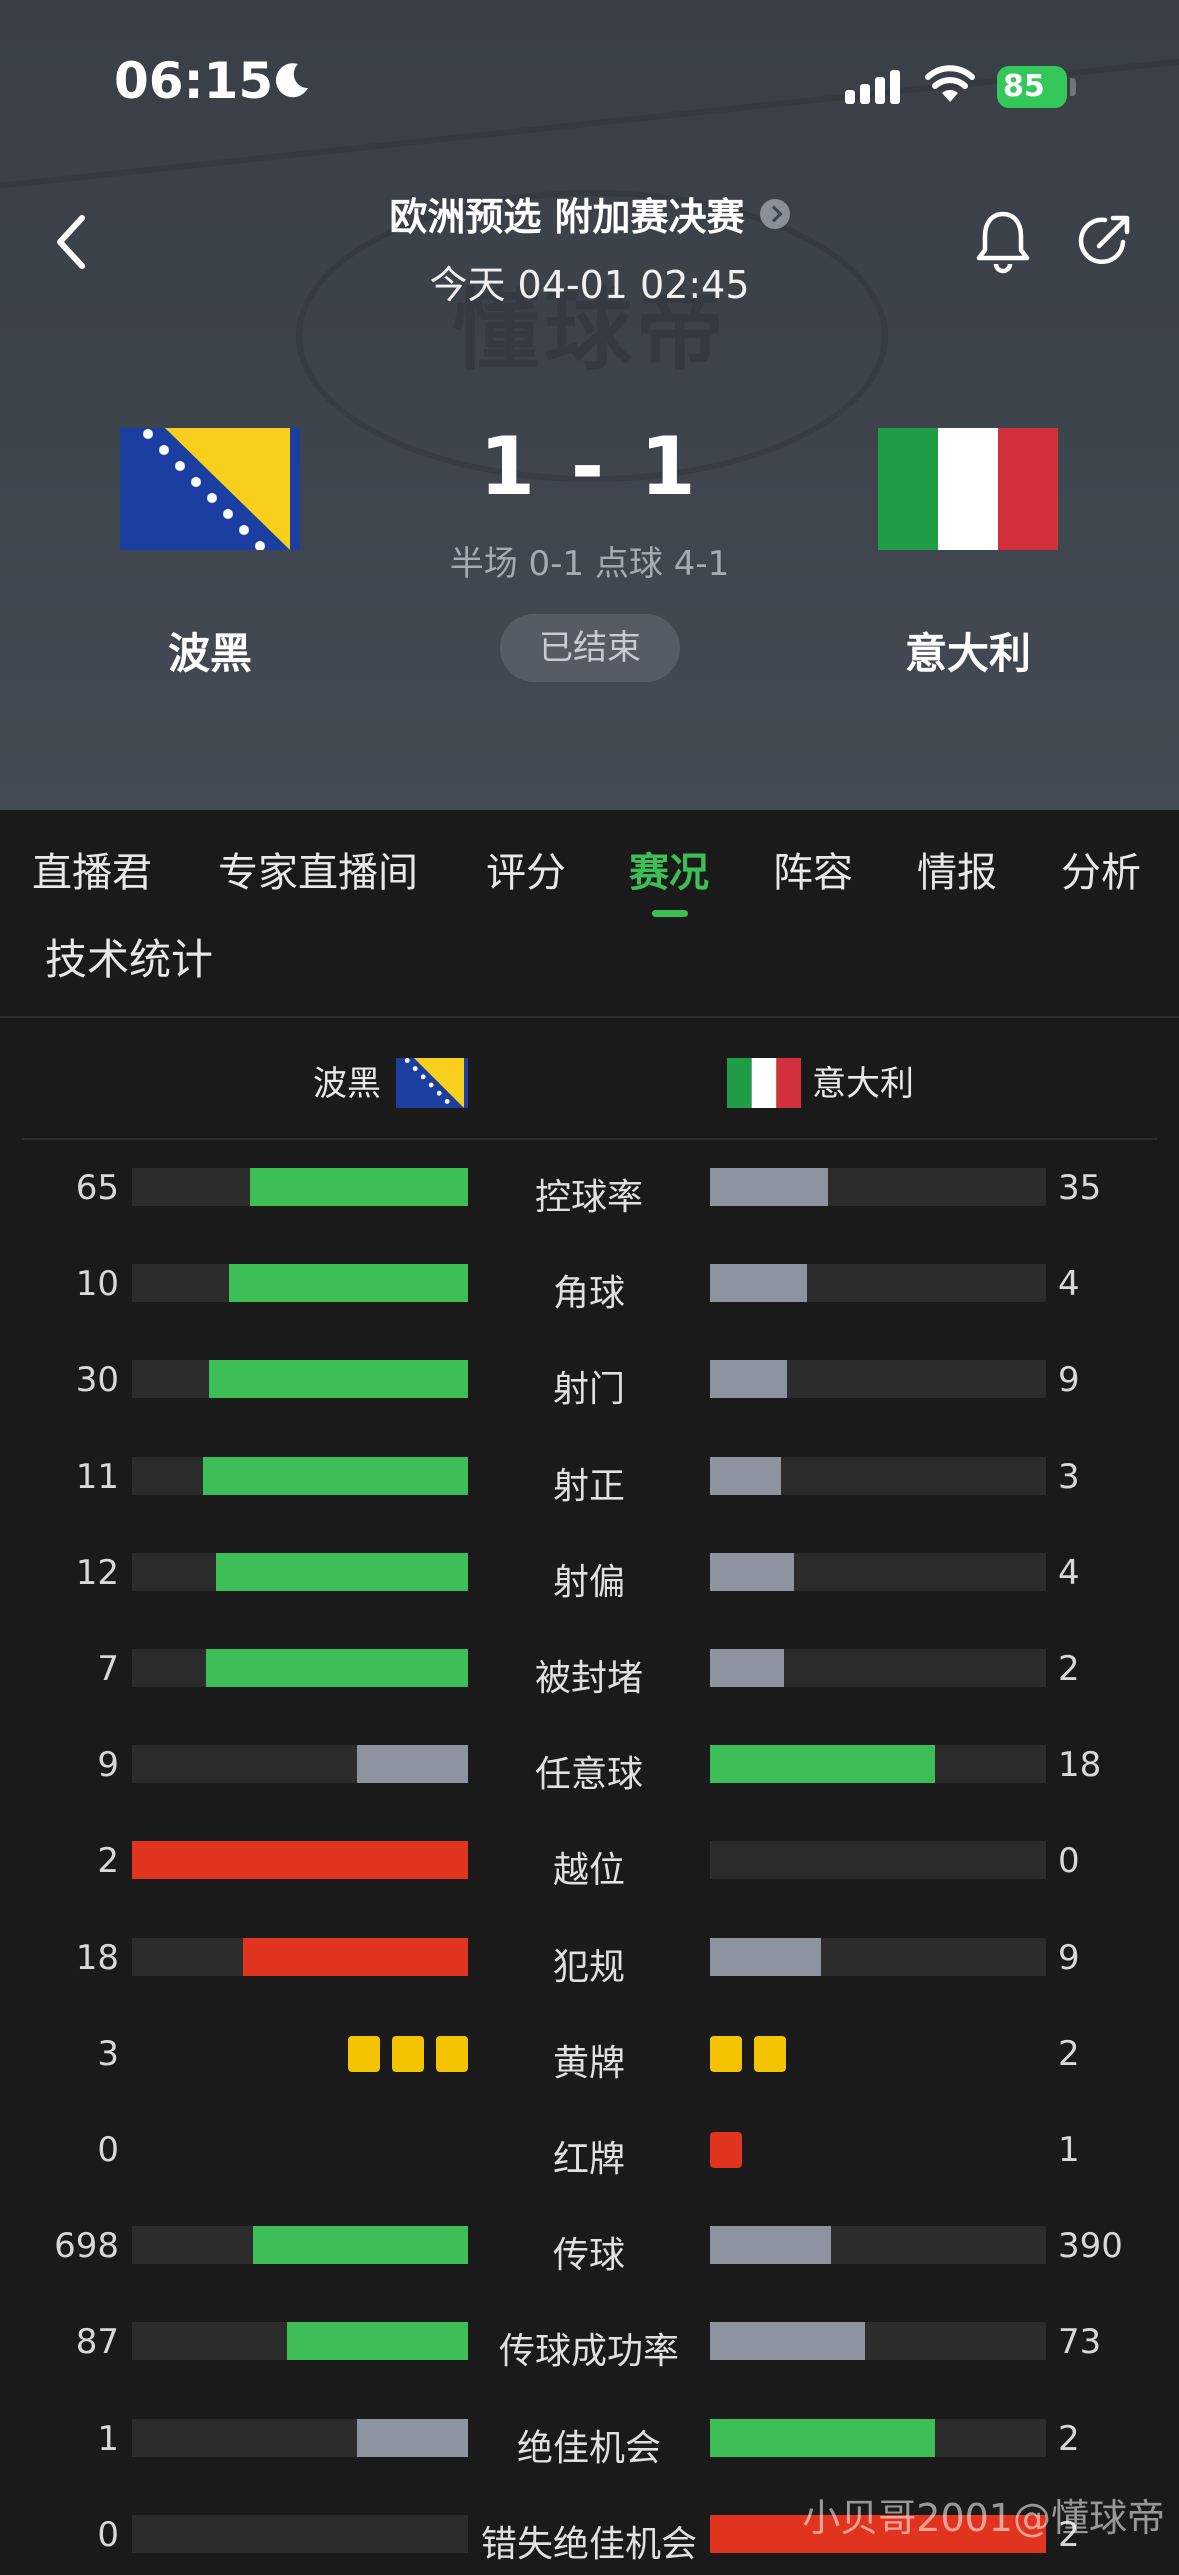 Image resolution: width=1179 pixels, height=2575 pixels. What do you see at coordinates (588, 2351) in the screenshot?
I see `stat-label: 传球成功率` at bounding box center [588, 2351].